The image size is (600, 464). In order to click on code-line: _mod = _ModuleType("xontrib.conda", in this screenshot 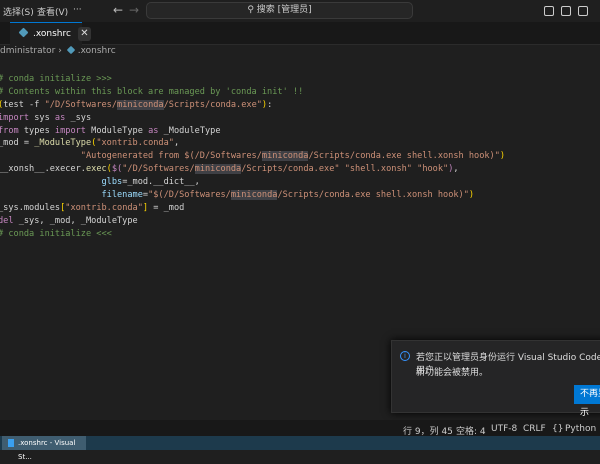, I will do `click(252, 143)`.